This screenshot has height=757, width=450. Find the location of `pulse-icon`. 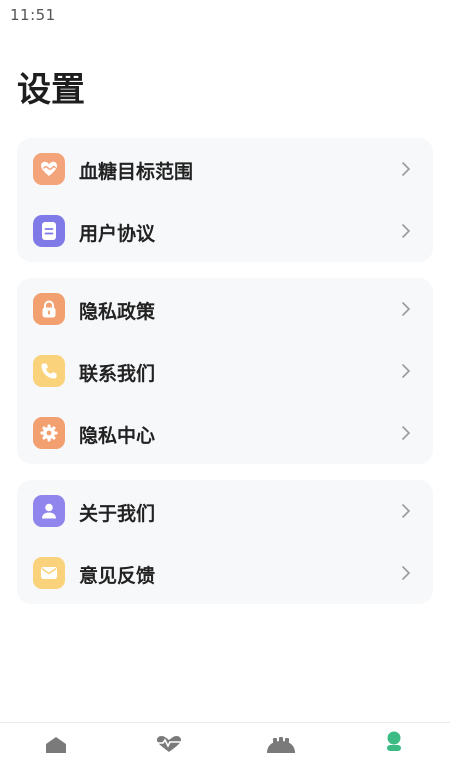

pulse-icon is located at coordinates (169, 744).